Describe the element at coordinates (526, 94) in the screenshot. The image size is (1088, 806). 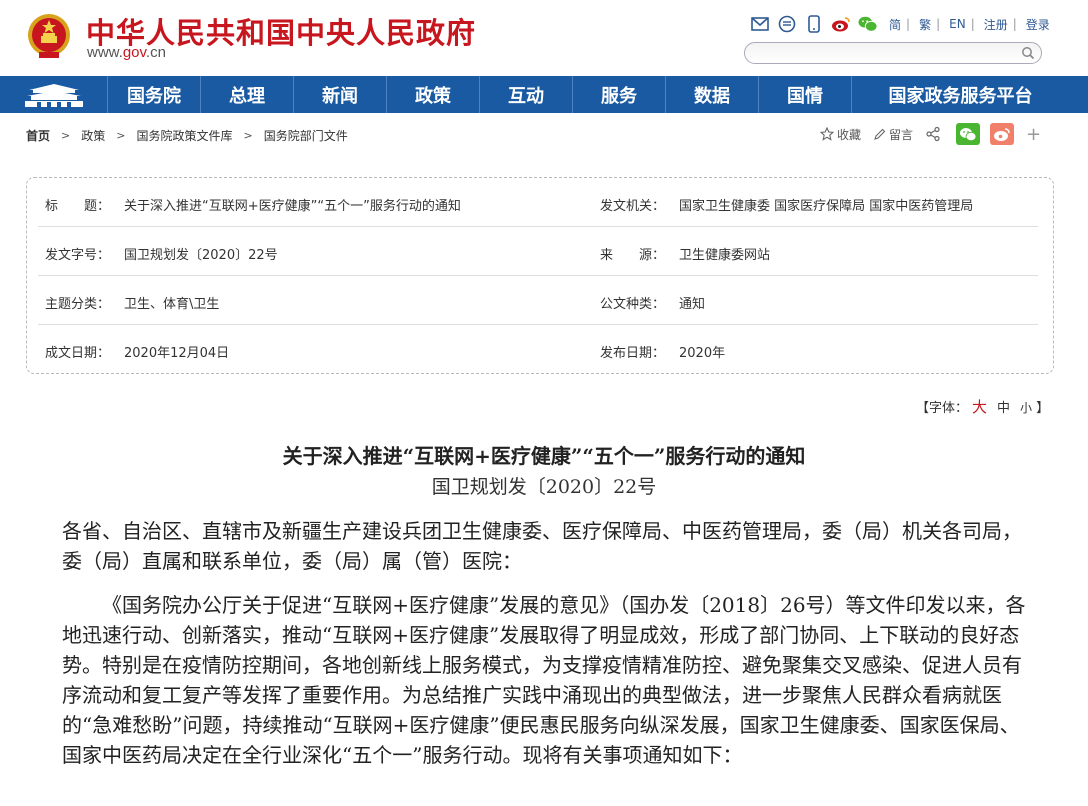
I see `nav-item-interaction: 互动` at that location.